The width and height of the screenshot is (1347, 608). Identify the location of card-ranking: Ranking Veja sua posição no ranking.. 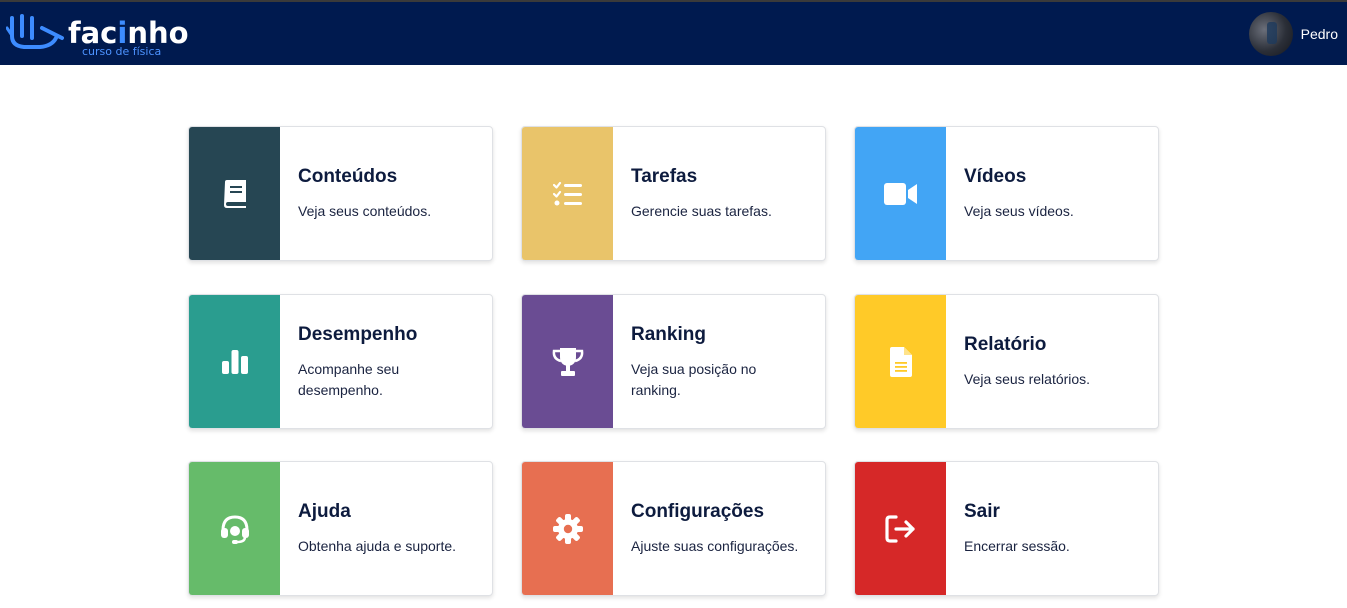
(673, 361).